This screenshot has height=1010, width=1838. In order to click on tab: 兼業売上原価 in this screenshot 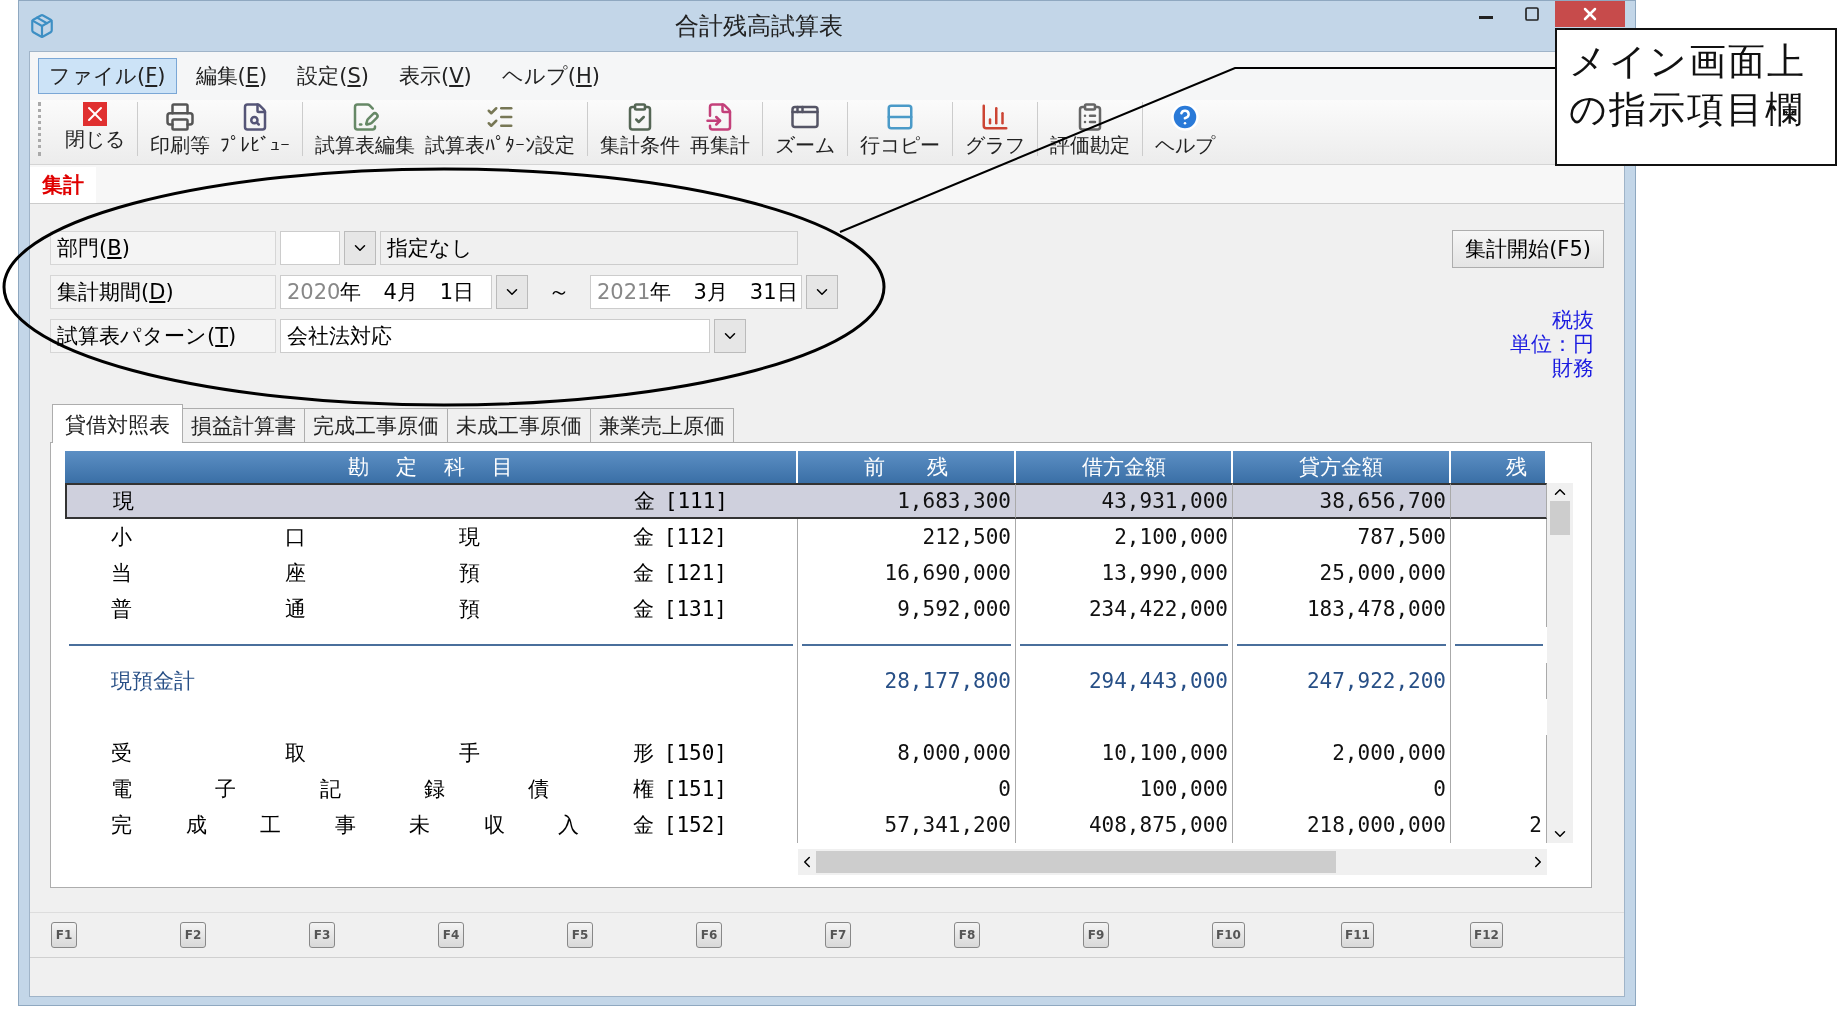, I will do `click(662, 425)`.